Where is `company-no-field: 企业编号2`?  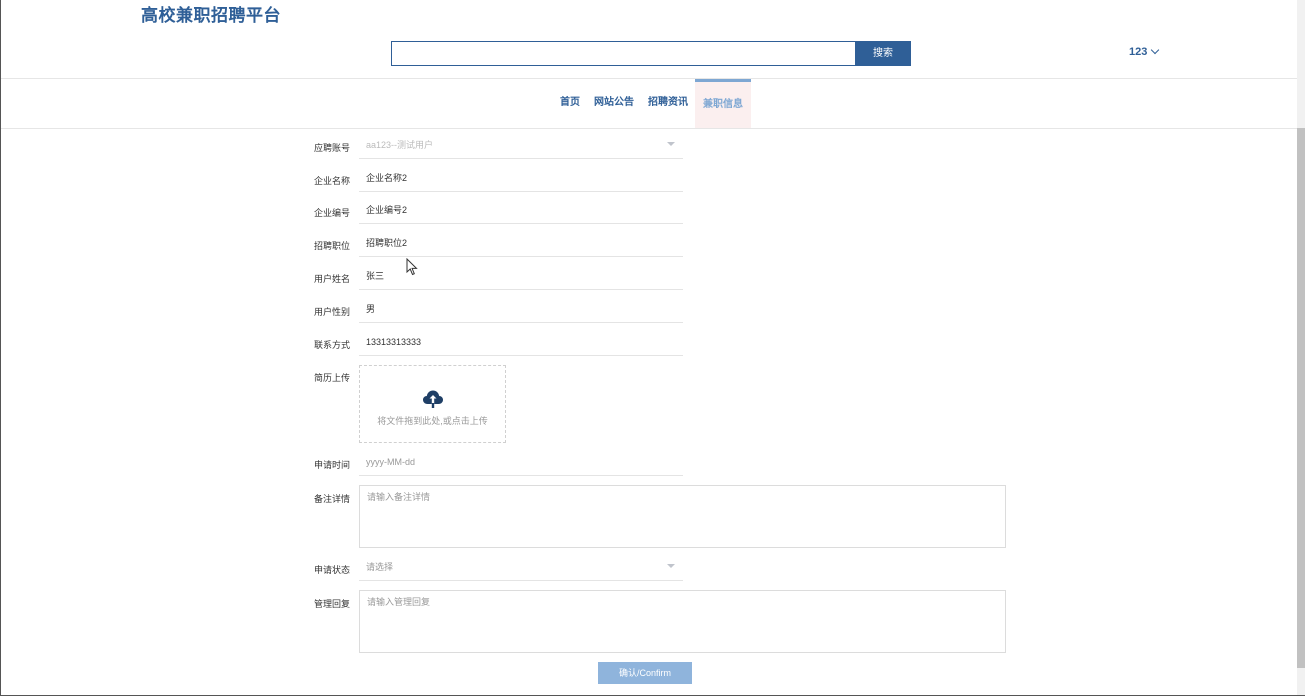 company-no-field: 企业编号2 is located at coordinates (521, 211).